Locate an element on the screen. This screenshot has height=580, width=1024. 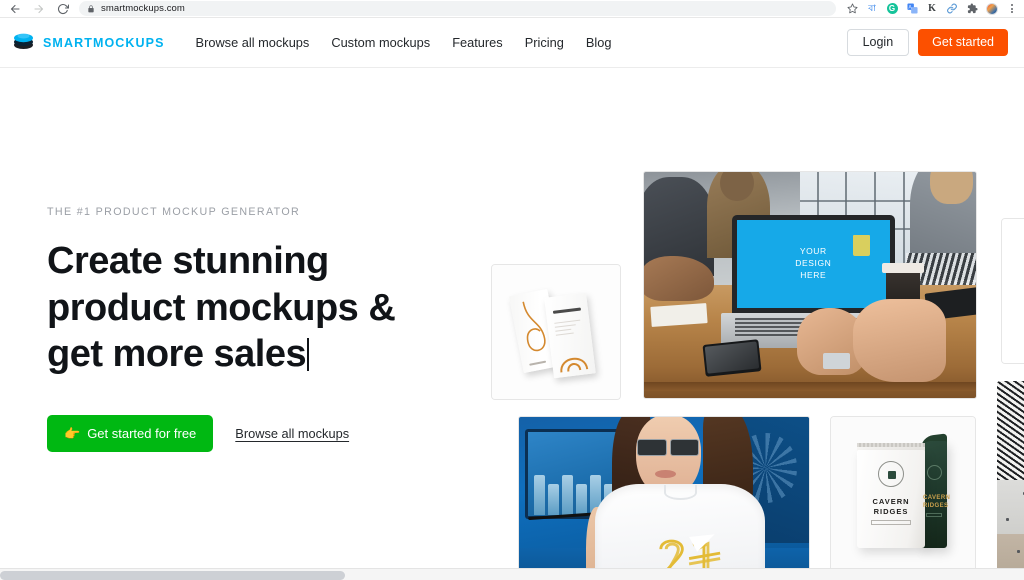
typing-hand-right is located at coordinates (900, 340).